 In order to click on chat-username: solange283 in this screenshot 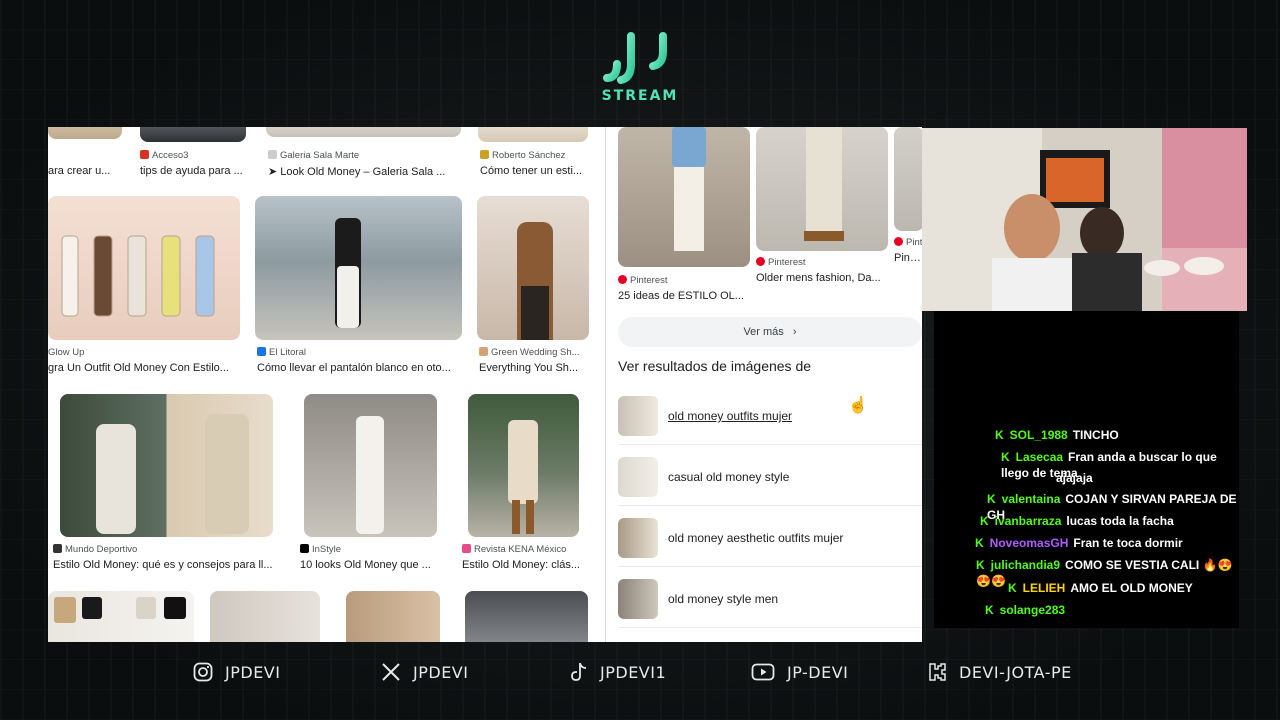, I will do `click(1032, 610)`.